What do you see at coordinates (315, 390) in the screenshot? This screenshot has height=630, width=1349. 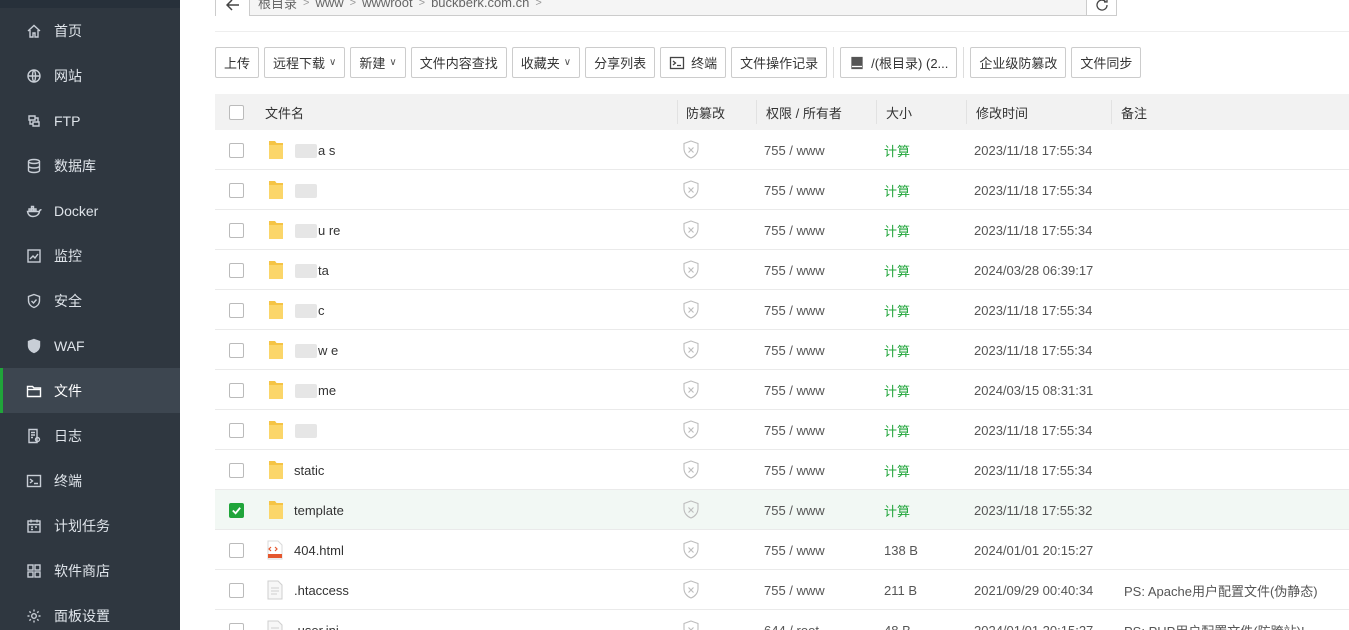 I see `file-name-cell: me` at bounding box center [315, 390].